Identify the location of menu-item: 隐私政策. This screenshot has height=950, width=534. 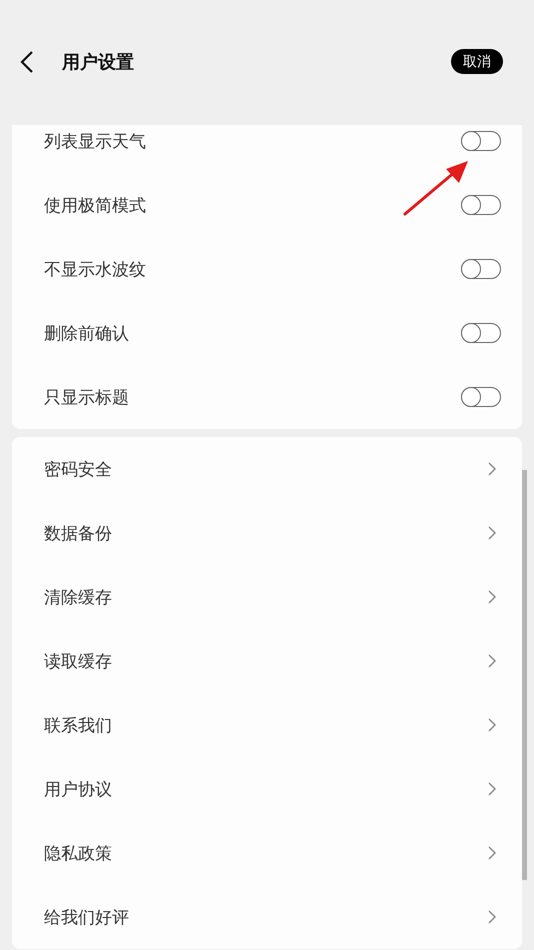
(265, 853).